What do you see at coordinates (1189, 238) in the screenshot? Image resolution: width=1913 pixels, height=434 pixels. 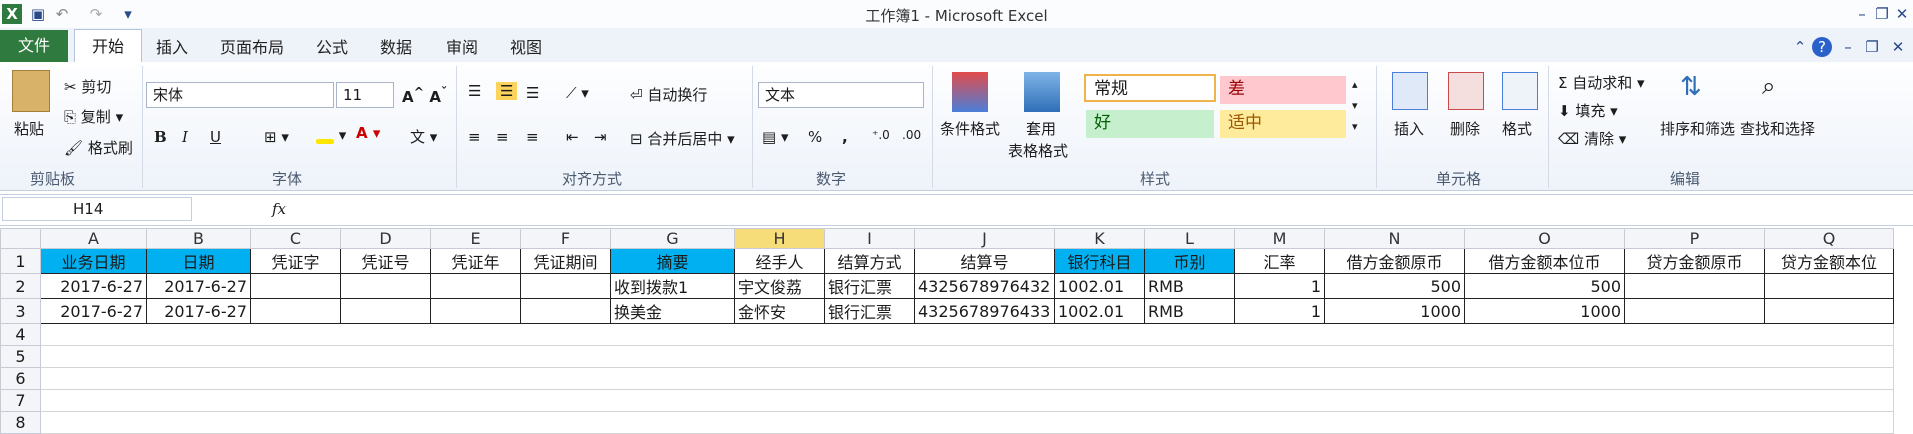 I see `column-header: L` at bounding box center [1189, 238].